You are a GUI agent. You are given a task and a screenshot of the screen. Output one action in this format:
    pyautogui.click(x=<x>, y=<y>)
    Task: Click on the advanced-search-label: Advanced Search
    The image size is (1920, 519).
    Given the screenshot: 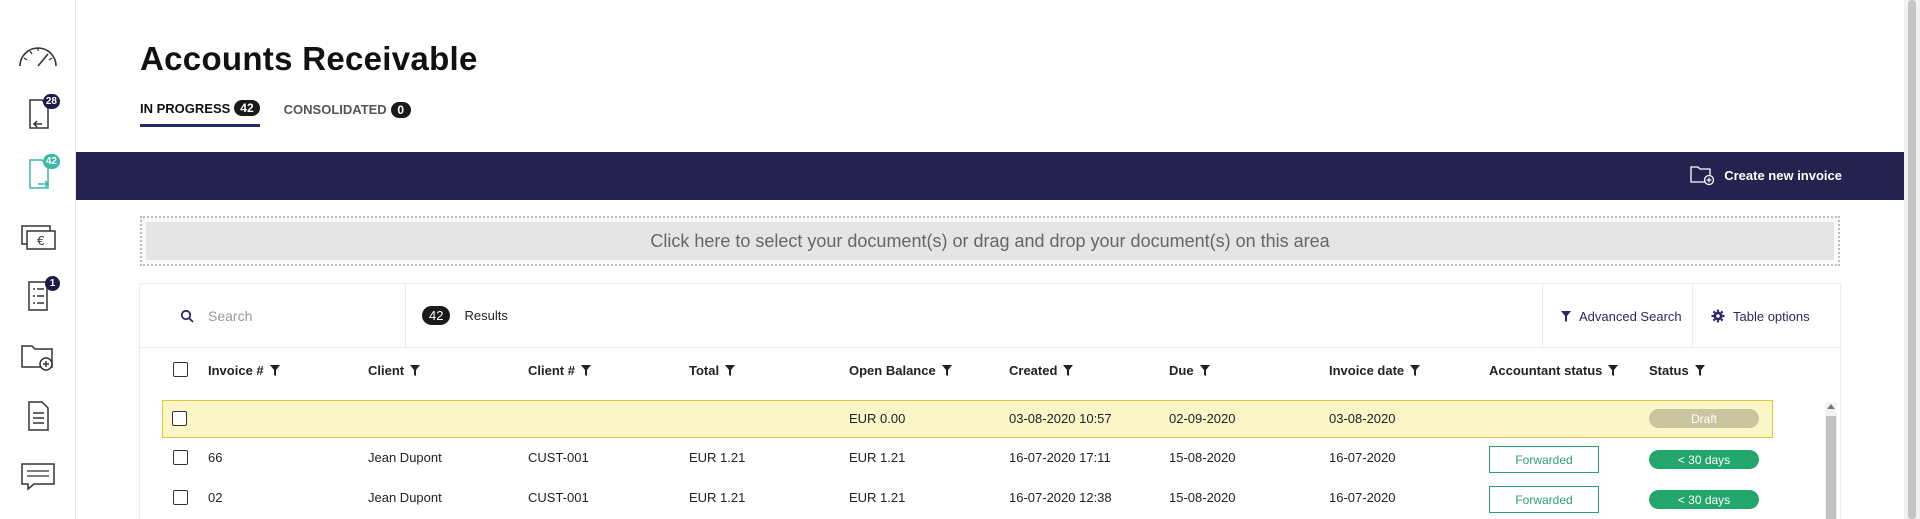 What is the action you would take?
    pyautogui.click(x=1630, y=316)
    